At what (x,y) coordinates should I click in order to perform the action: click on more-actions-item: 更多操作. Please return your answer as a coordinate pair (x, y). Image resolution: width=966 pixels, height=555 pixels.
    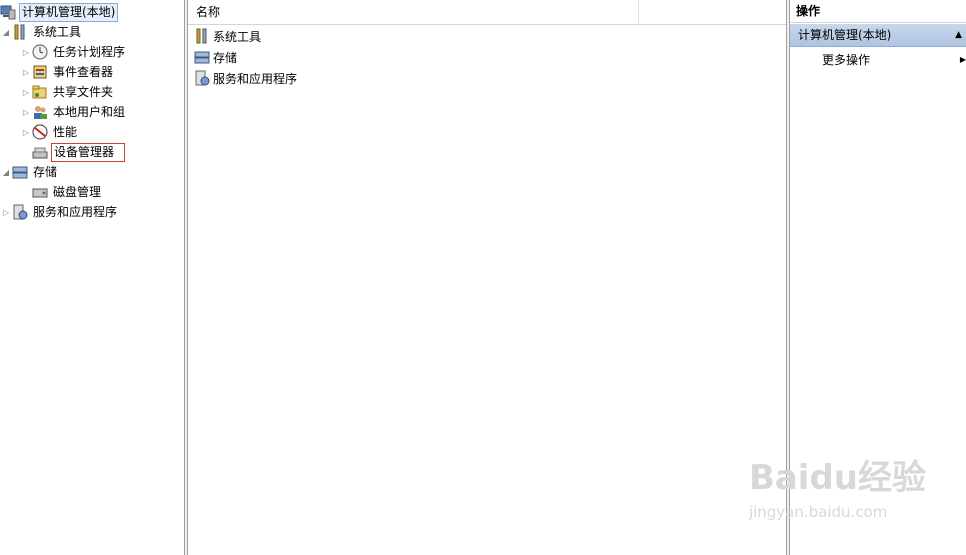
    Looking at the image, I should click on (846, 60).